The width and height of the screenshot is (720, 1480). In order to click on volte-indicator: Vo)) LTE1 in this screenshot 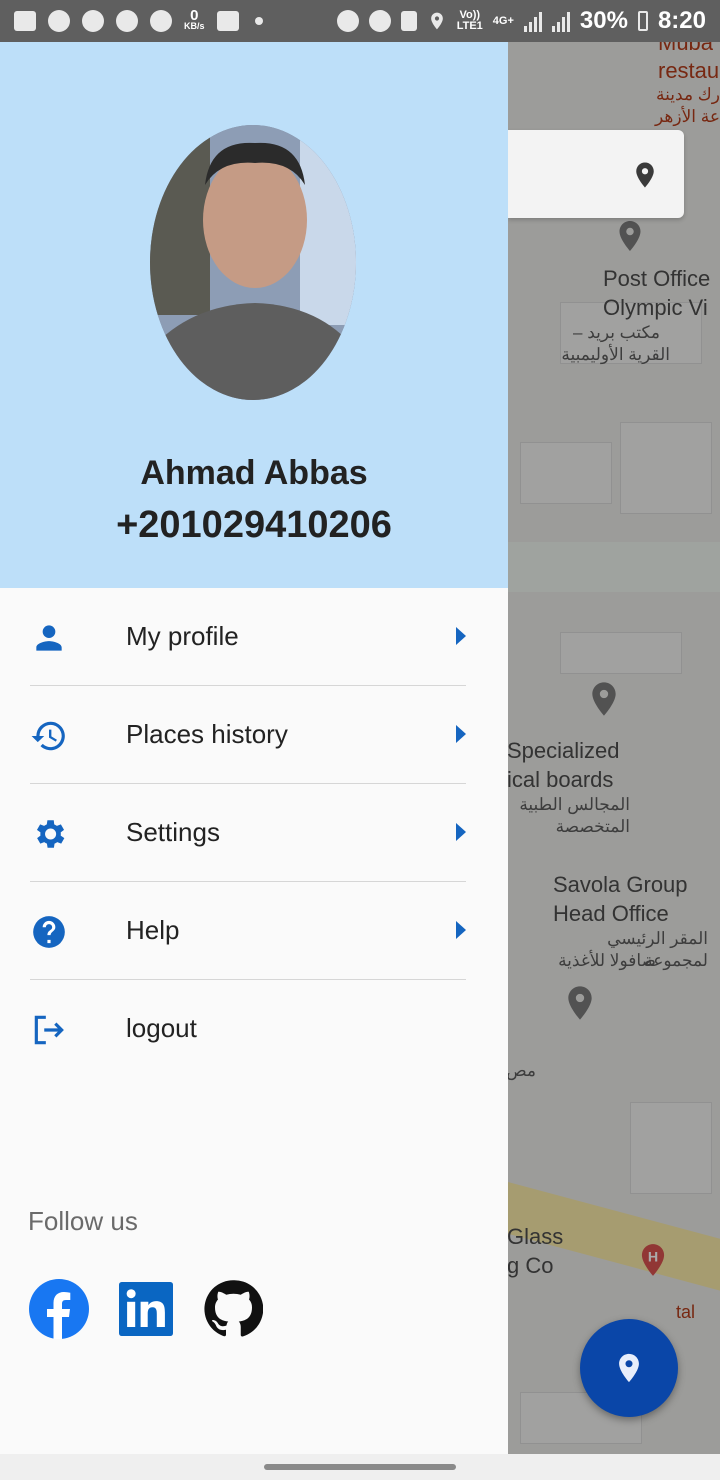, I will do `click(470, 21)`.